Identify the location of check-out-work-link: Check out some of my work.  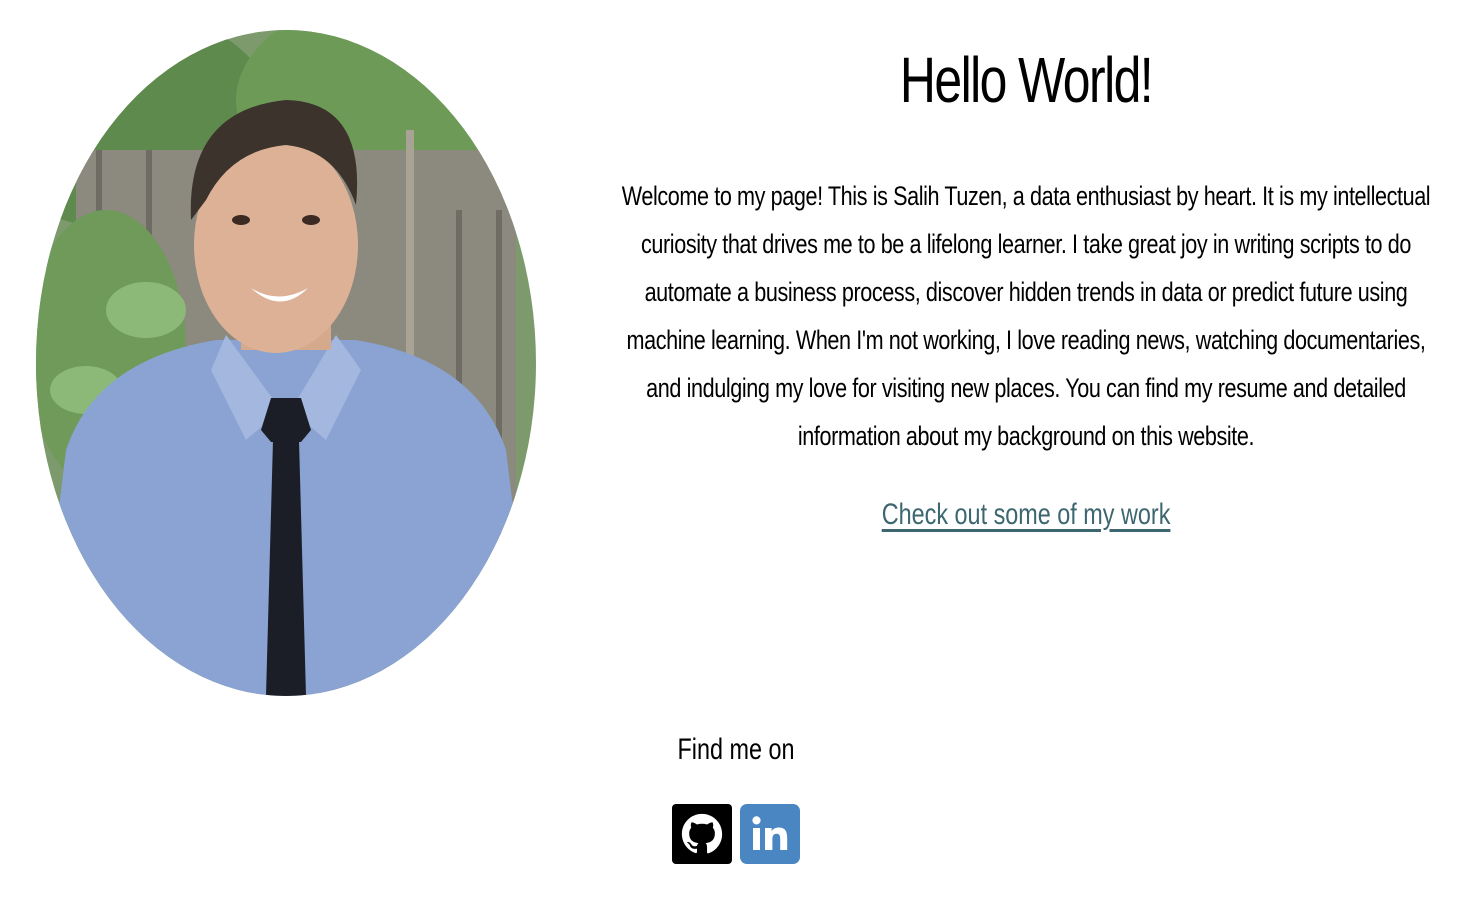
(1026, 515).